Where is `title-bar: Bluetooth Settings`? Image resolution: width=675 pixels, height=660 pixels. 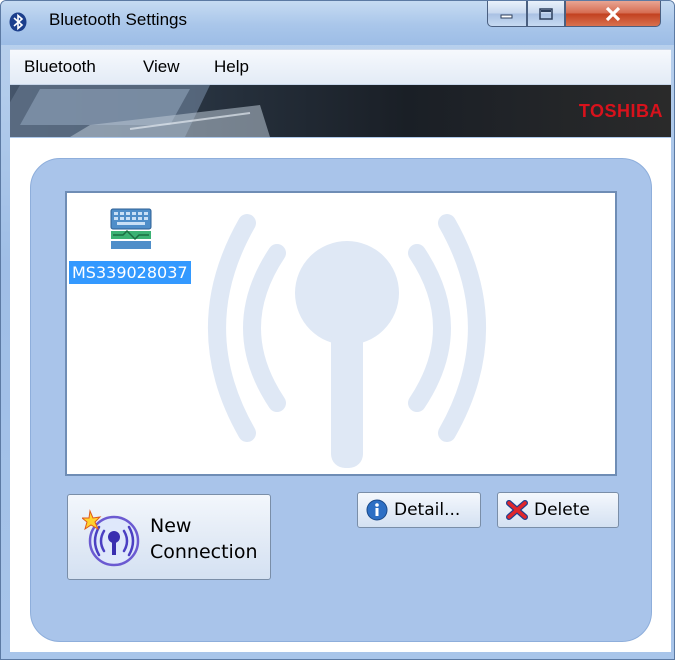 title-bar: Bluetooth Settings is located at coordinates (337, 23).